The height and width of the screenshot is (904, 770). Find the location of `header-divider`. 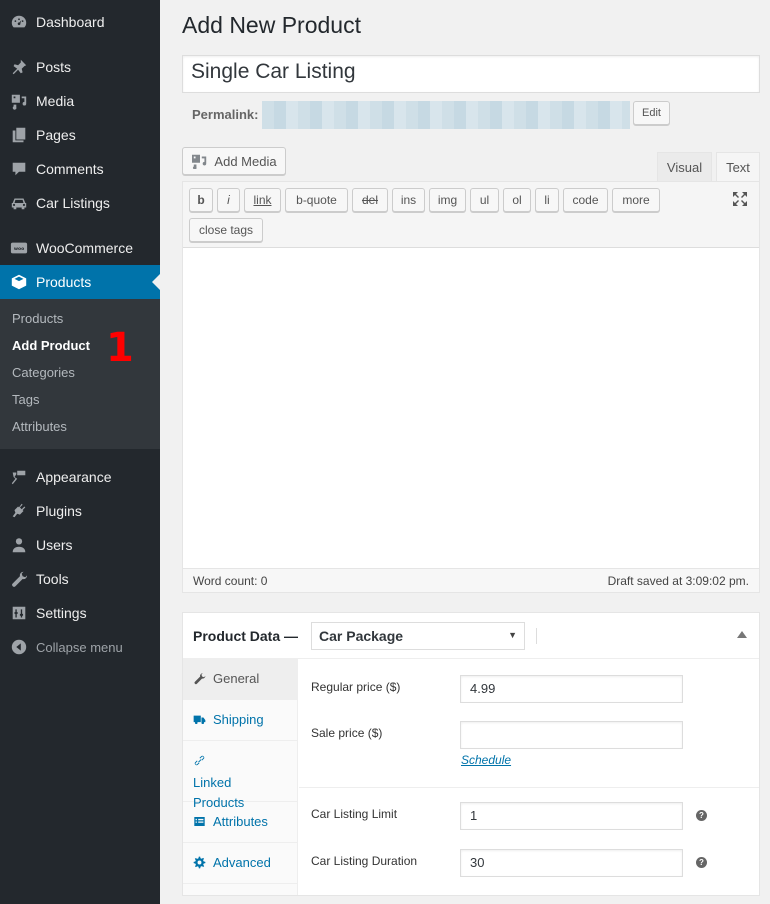

header-divider is located at coordinates (536, 636).